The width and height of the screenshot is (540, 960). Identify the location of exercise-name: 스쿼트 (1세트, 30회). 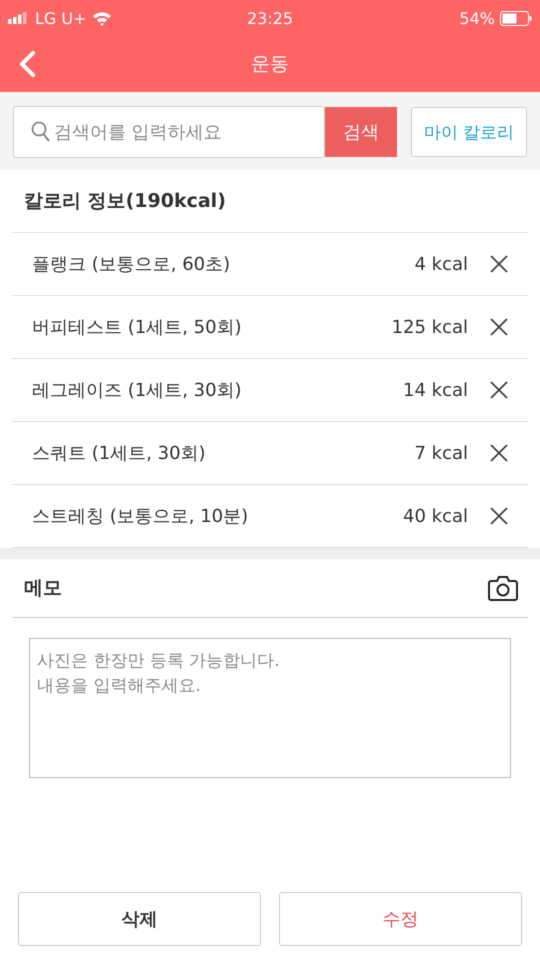
(119, 453).